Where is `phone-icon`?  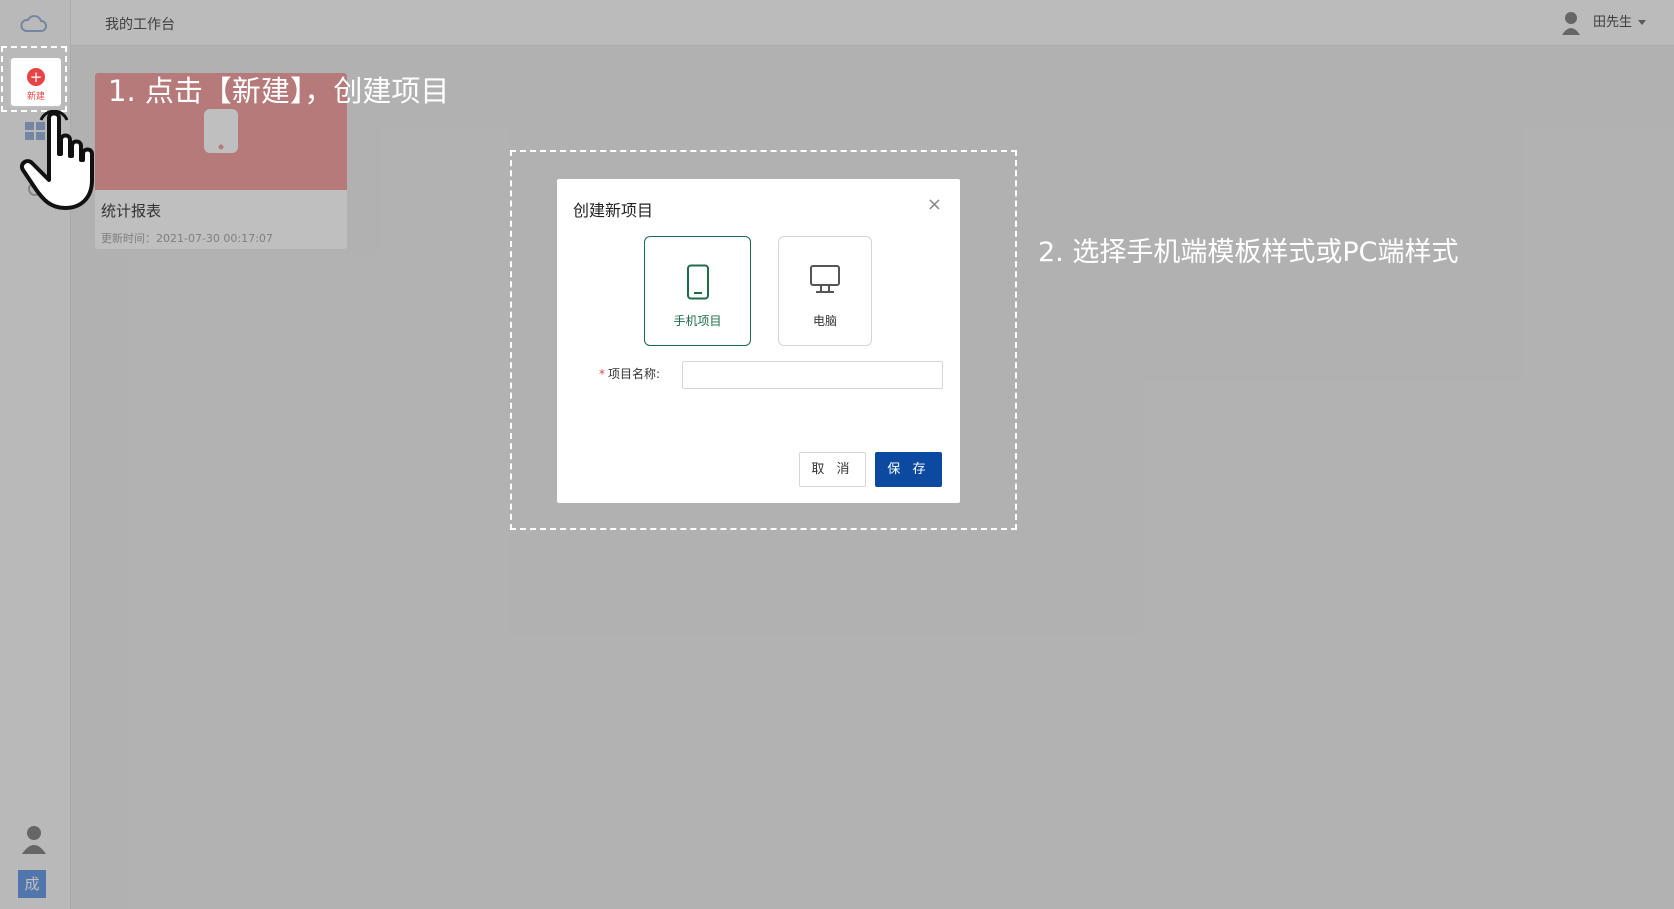 phone-icon is located at coordinates (697, 282).